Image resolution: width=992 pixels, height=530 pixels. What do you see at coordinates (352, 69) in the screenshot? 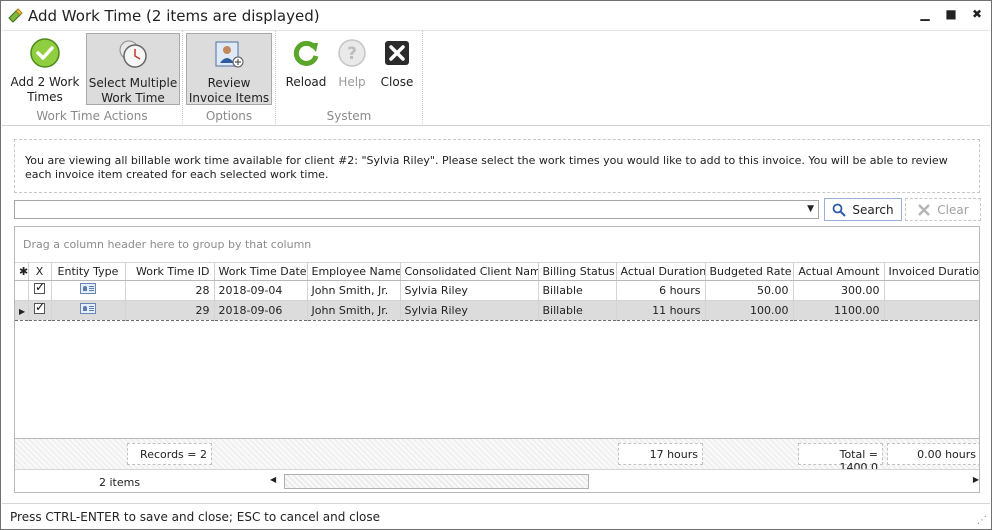
I see `help-button: ? Help` at bounding box center [352, 69].